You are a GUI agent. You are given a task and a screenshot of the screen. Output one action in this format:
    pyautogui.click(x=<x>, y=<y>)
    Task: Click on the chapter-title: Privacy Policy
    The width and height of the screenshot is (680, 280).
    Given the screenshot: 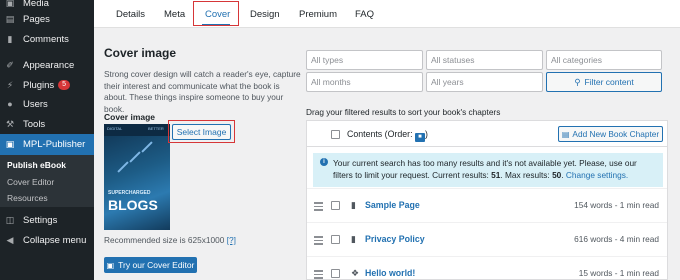 What is the action you would take?
    pyautogui.click(x=395, y=239)
    